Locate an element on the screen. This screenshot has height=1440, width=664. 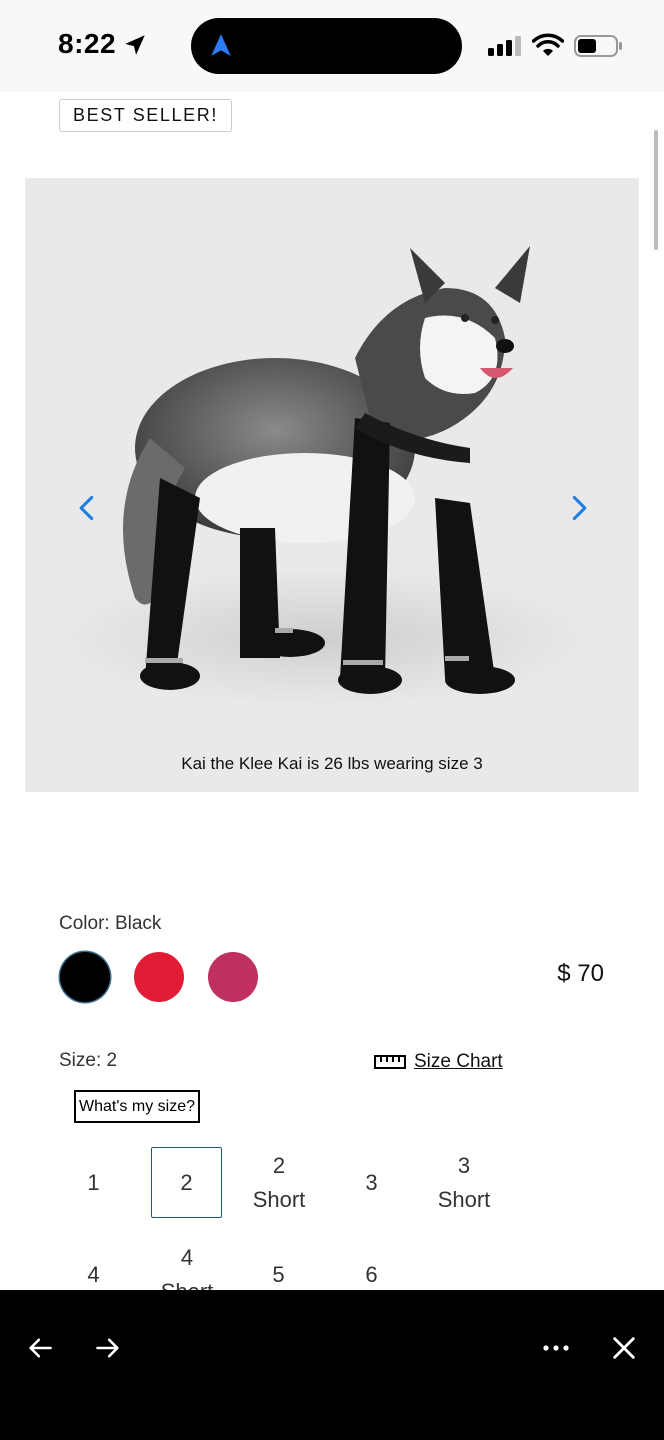
color-label: Color: Black is located at coordinates (110, 923).